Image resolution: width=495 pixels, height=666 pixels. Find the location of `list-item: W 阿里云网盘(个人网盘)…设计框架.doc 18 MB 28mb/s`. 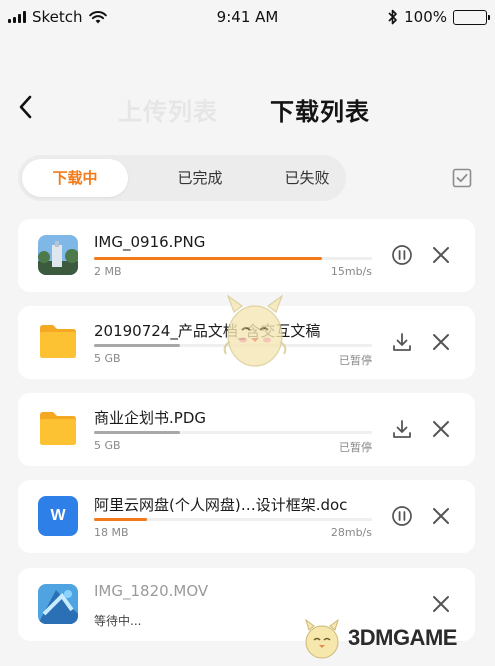

list-item: W 阿里云网盘(个人网盘)…设计框架.doc 18 MB 28mb/s is located at coordinates (246, 516).